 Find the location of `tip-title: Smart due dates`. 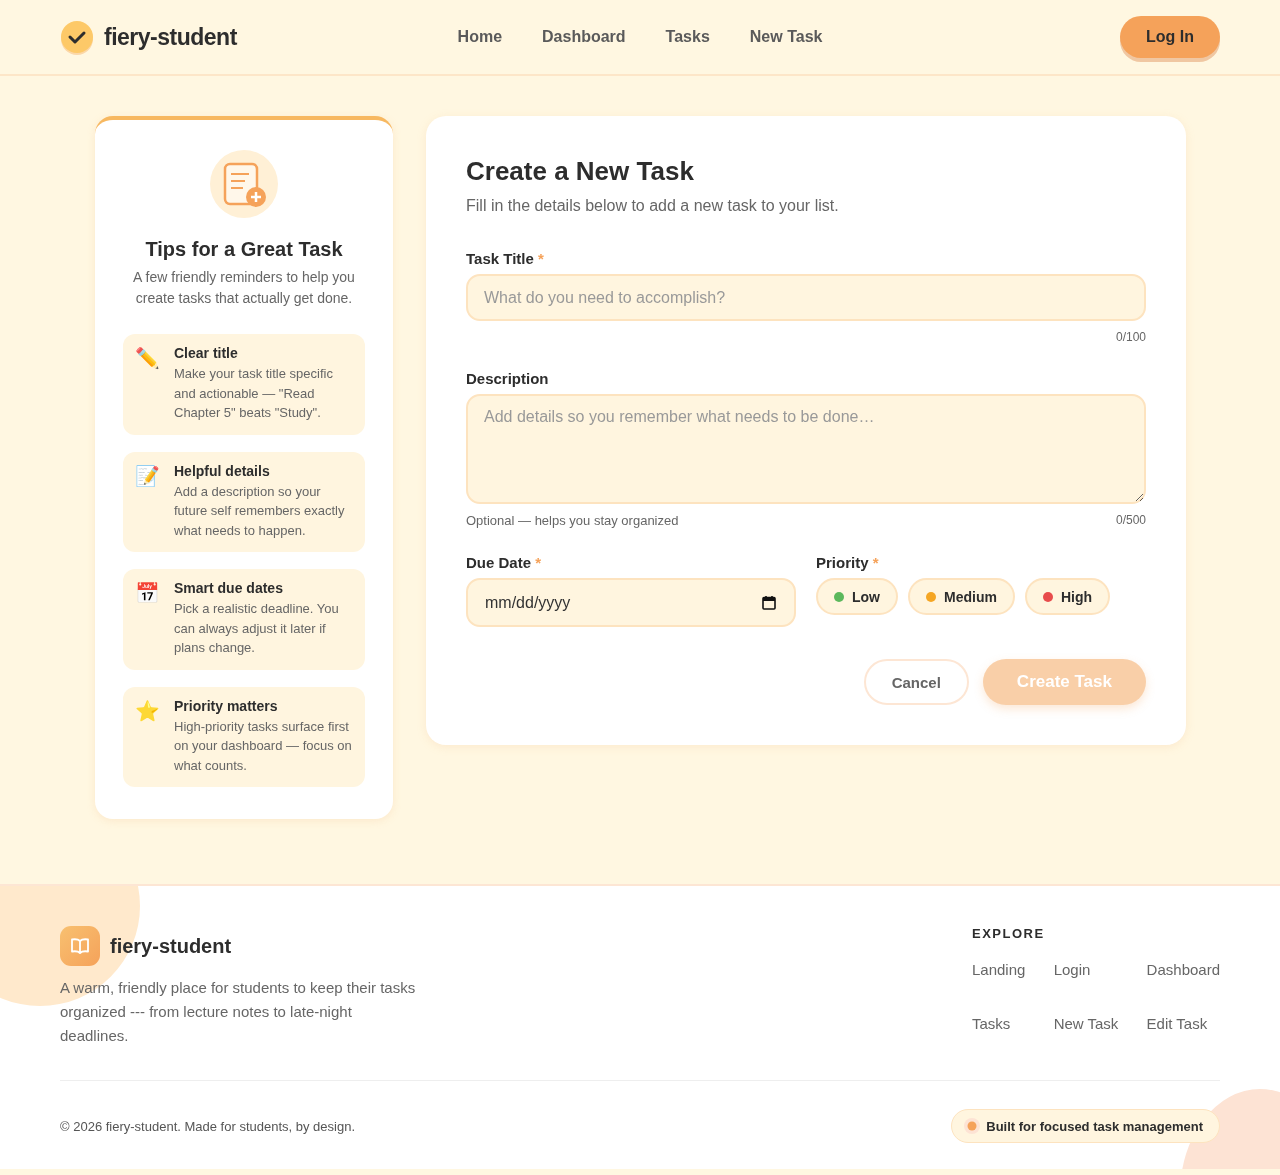

tip-title: Smart due dates is located at coordinates (229, 588).